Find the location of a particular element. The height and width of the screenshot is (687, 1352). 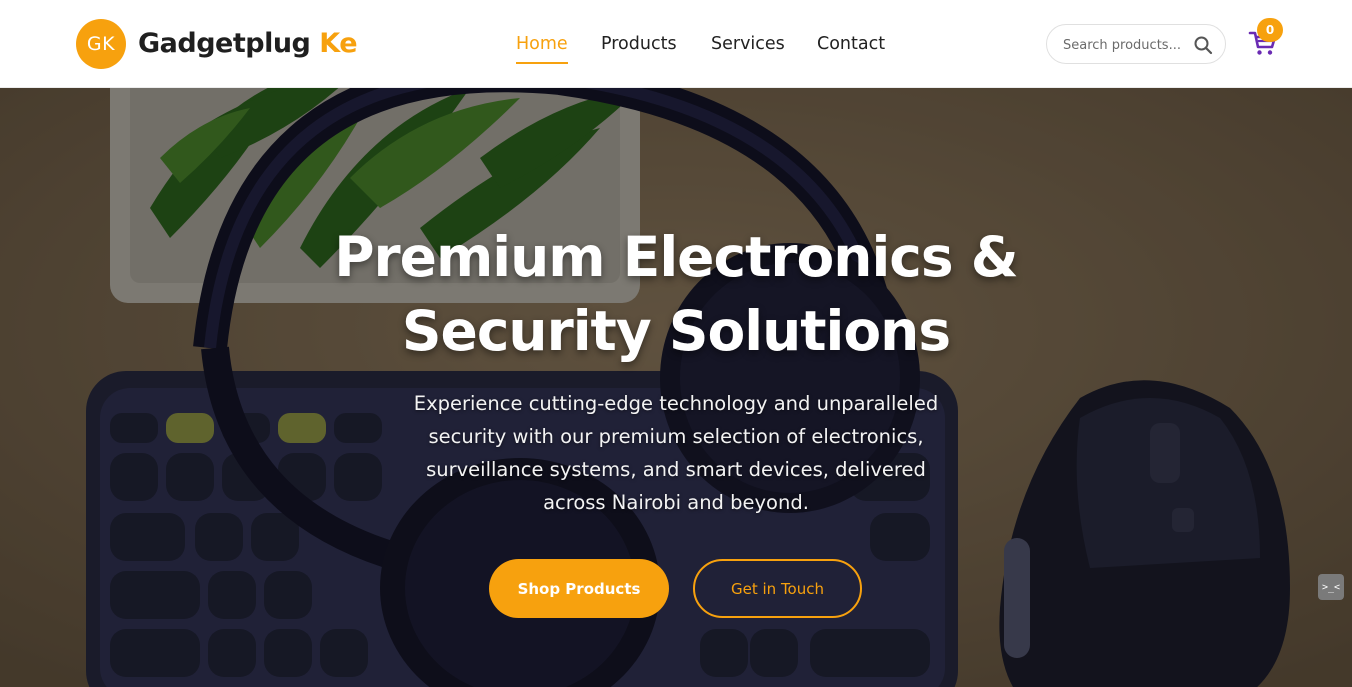

hero-subtitle-line-4: across Nairobi and beyond. is located at coordinates (676, 502).